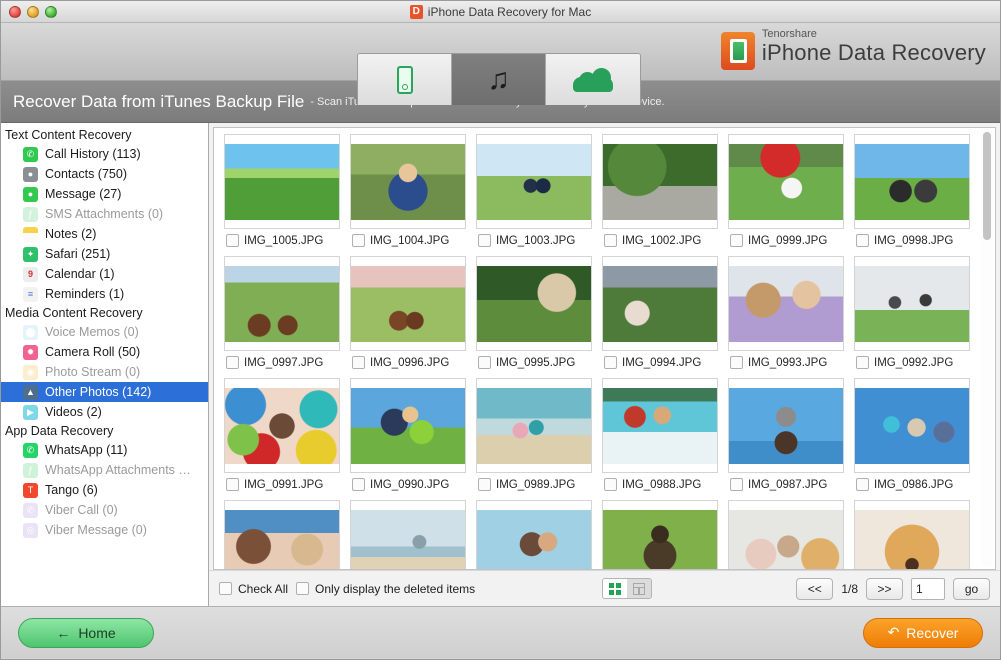  Describe the element at coordinates (923, 632) in the screenshot. I see `recover-button: ↶ Recover` at that location.